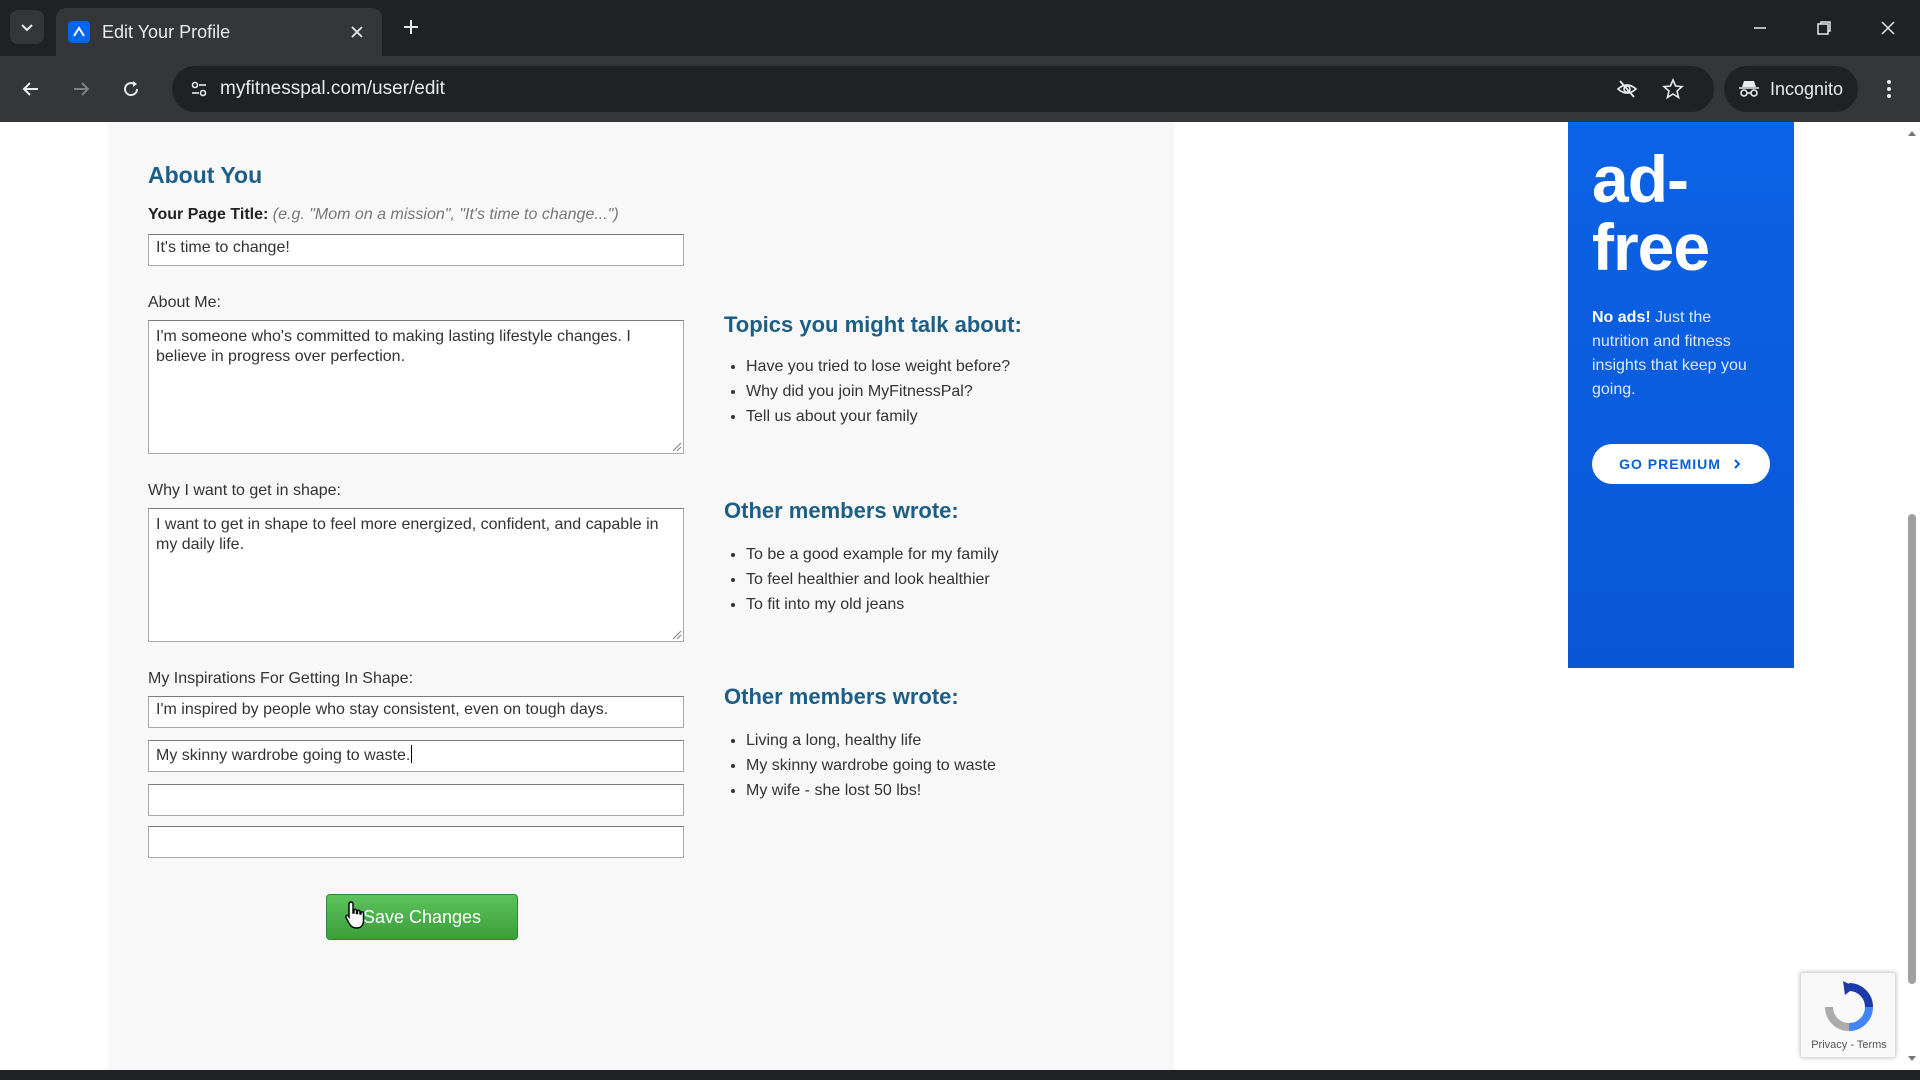 The height and width of the screenshot is (1080, 1920). Describe the element at coordinates (412, 754) in the screenshot. I see `text-caret` at that location.